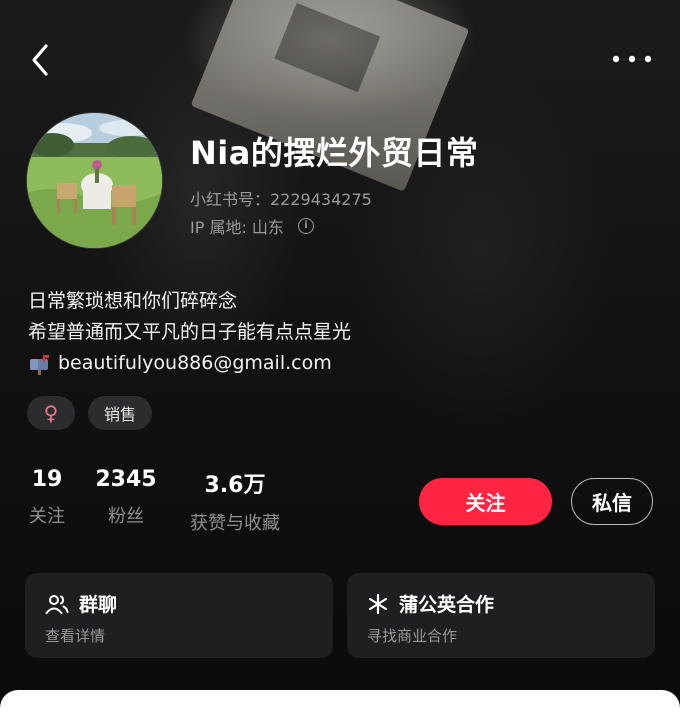 Image resolution: width=680 pixels, height=720 pixels. I want to click on occupation-tag: 销售, so click(120, 413).